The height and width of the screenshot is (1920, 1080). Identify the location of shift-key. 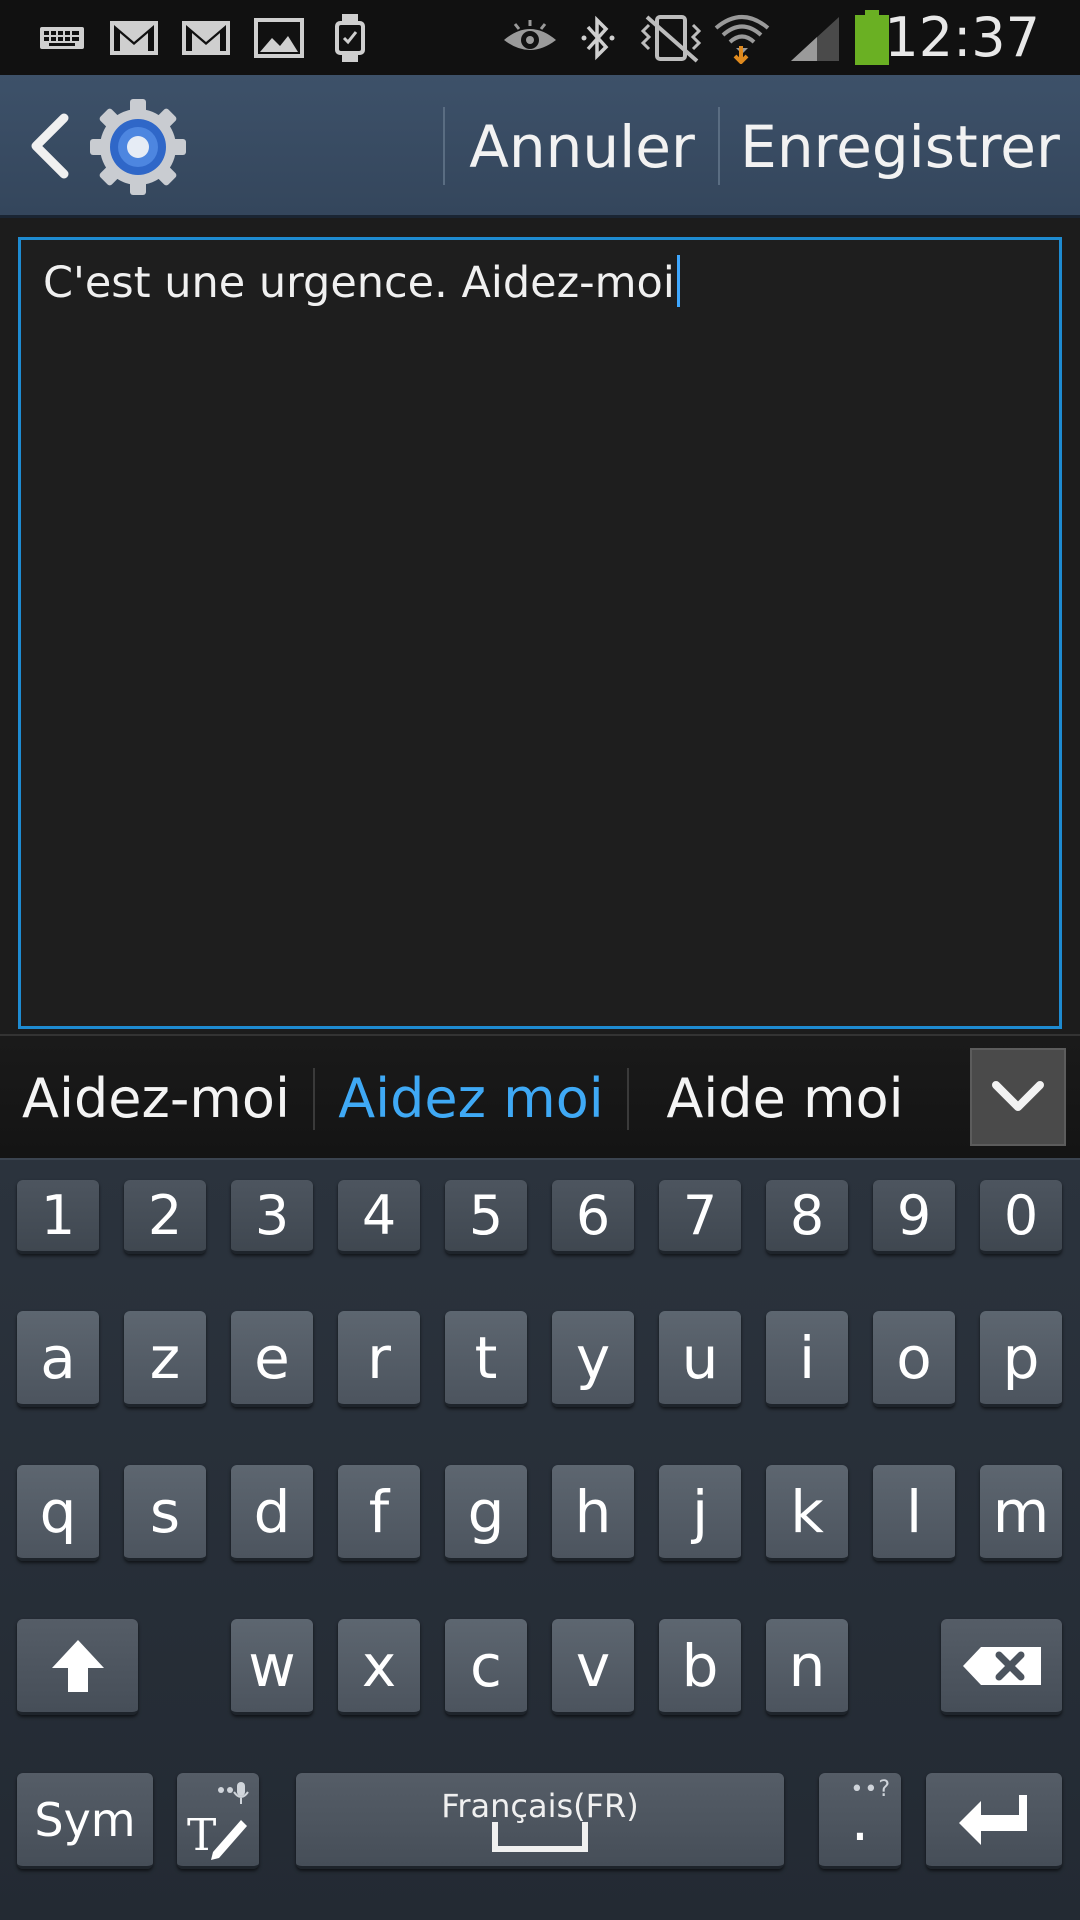
(77, 1667).